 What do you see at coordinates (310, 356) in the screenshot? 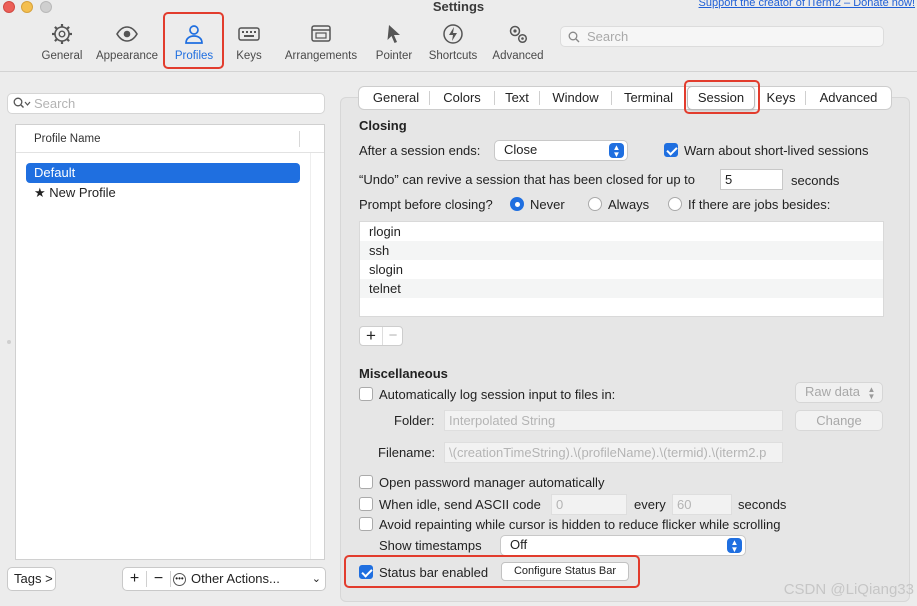
I see `profile-list-scroll-track` at bounding box center [310, 356].